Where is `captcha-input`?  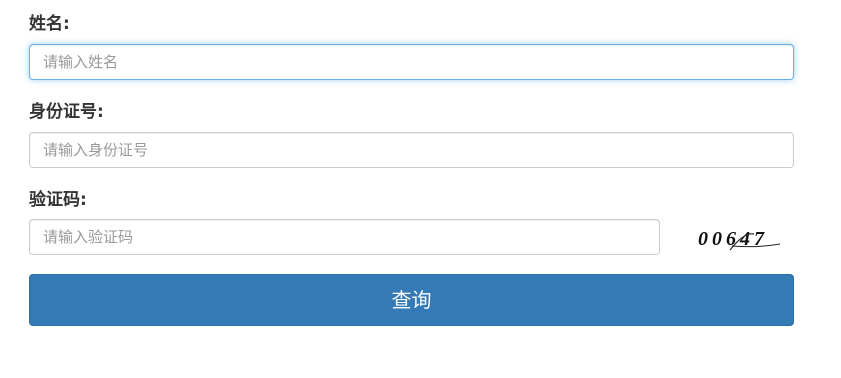 captcha-input is located at coordinates (344, 237).